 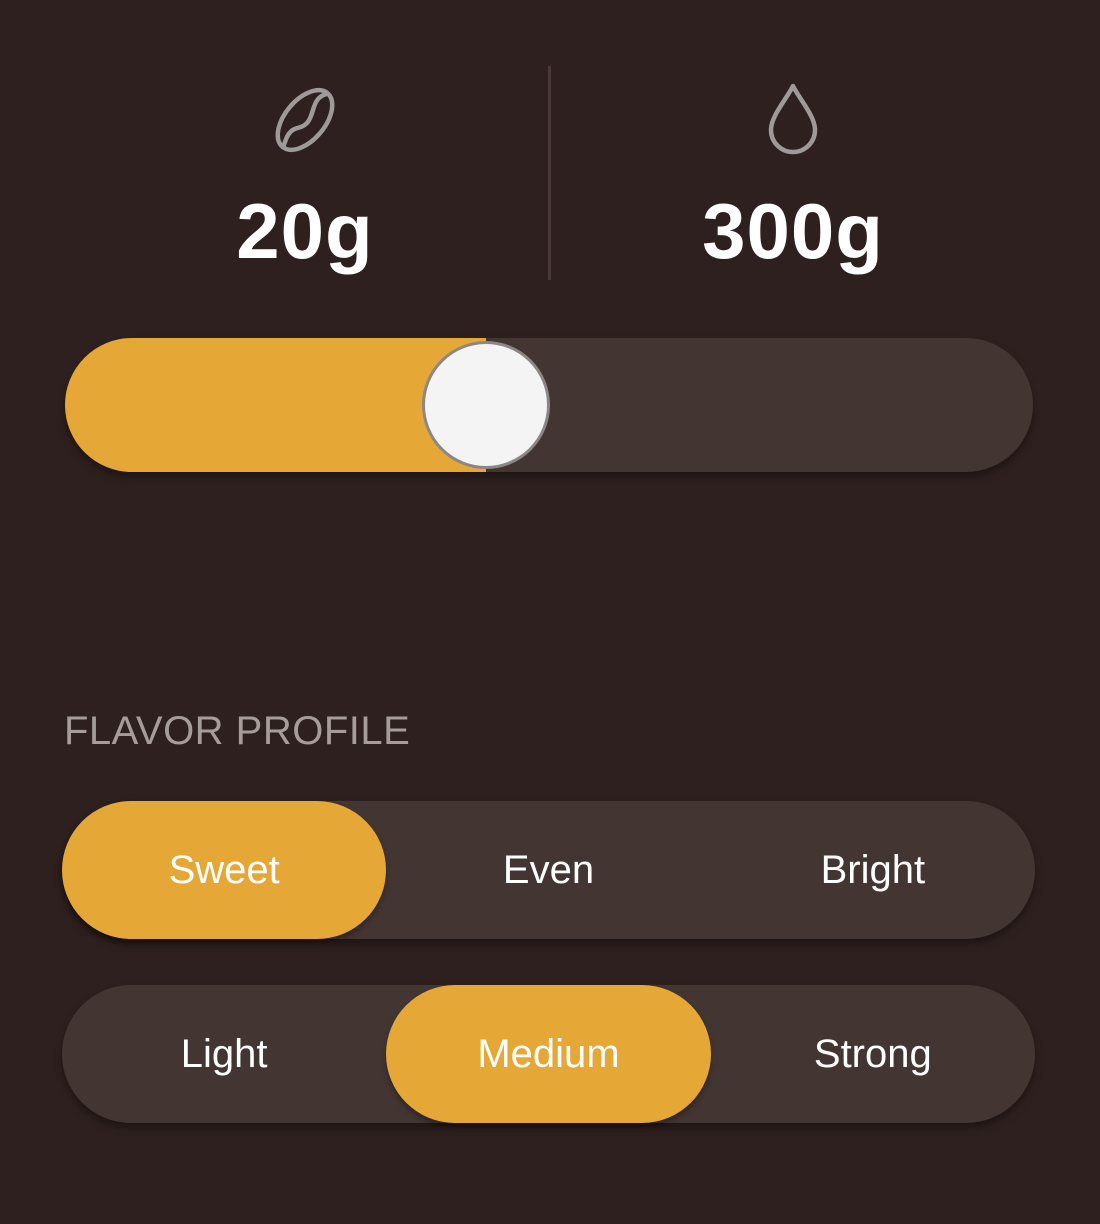 I want to click on water-amount-value: 300g, so click(x=793, y=231).